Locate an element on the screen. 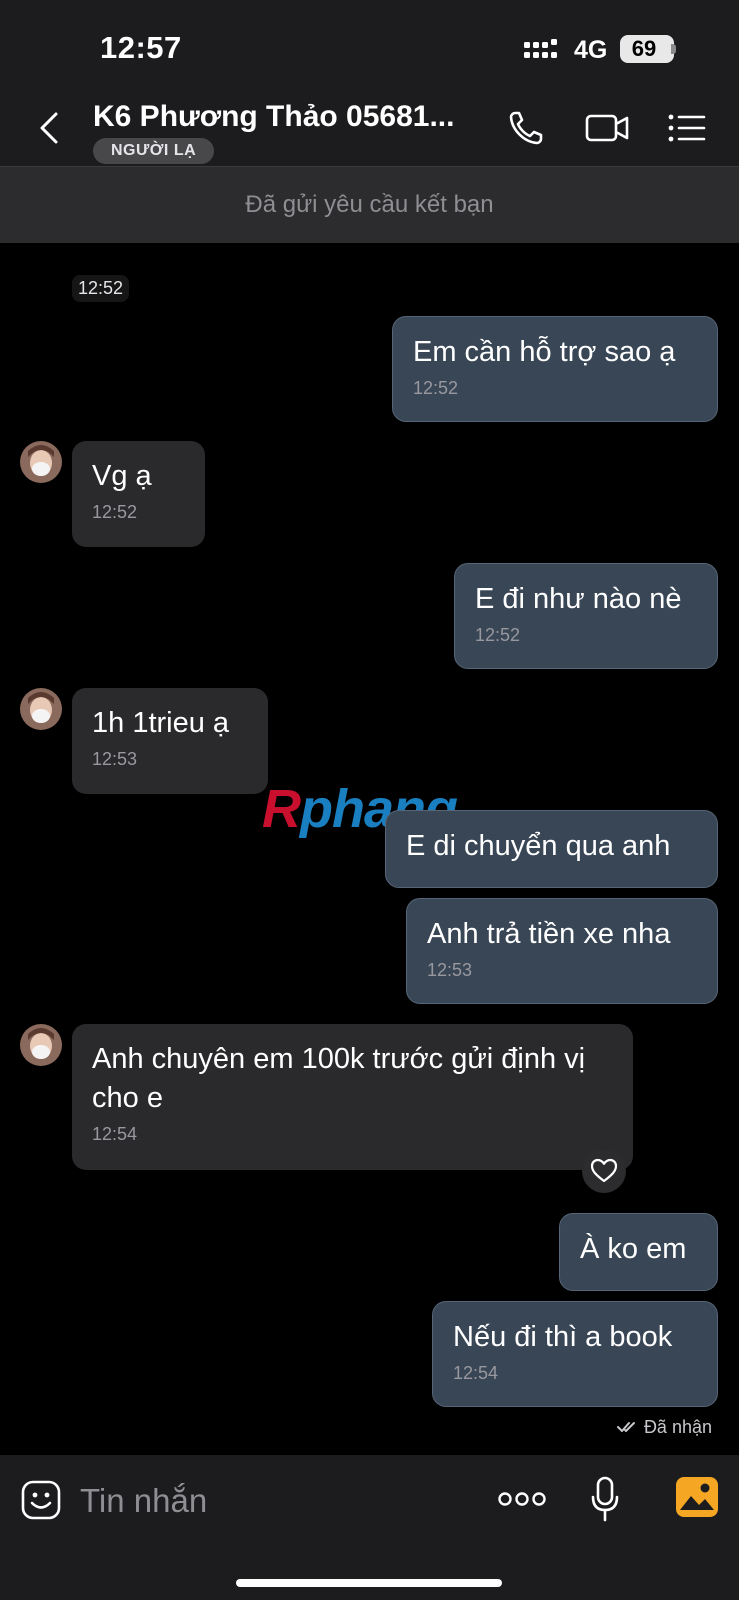  status-time: 12:57 is located at coordinates (141, 47).